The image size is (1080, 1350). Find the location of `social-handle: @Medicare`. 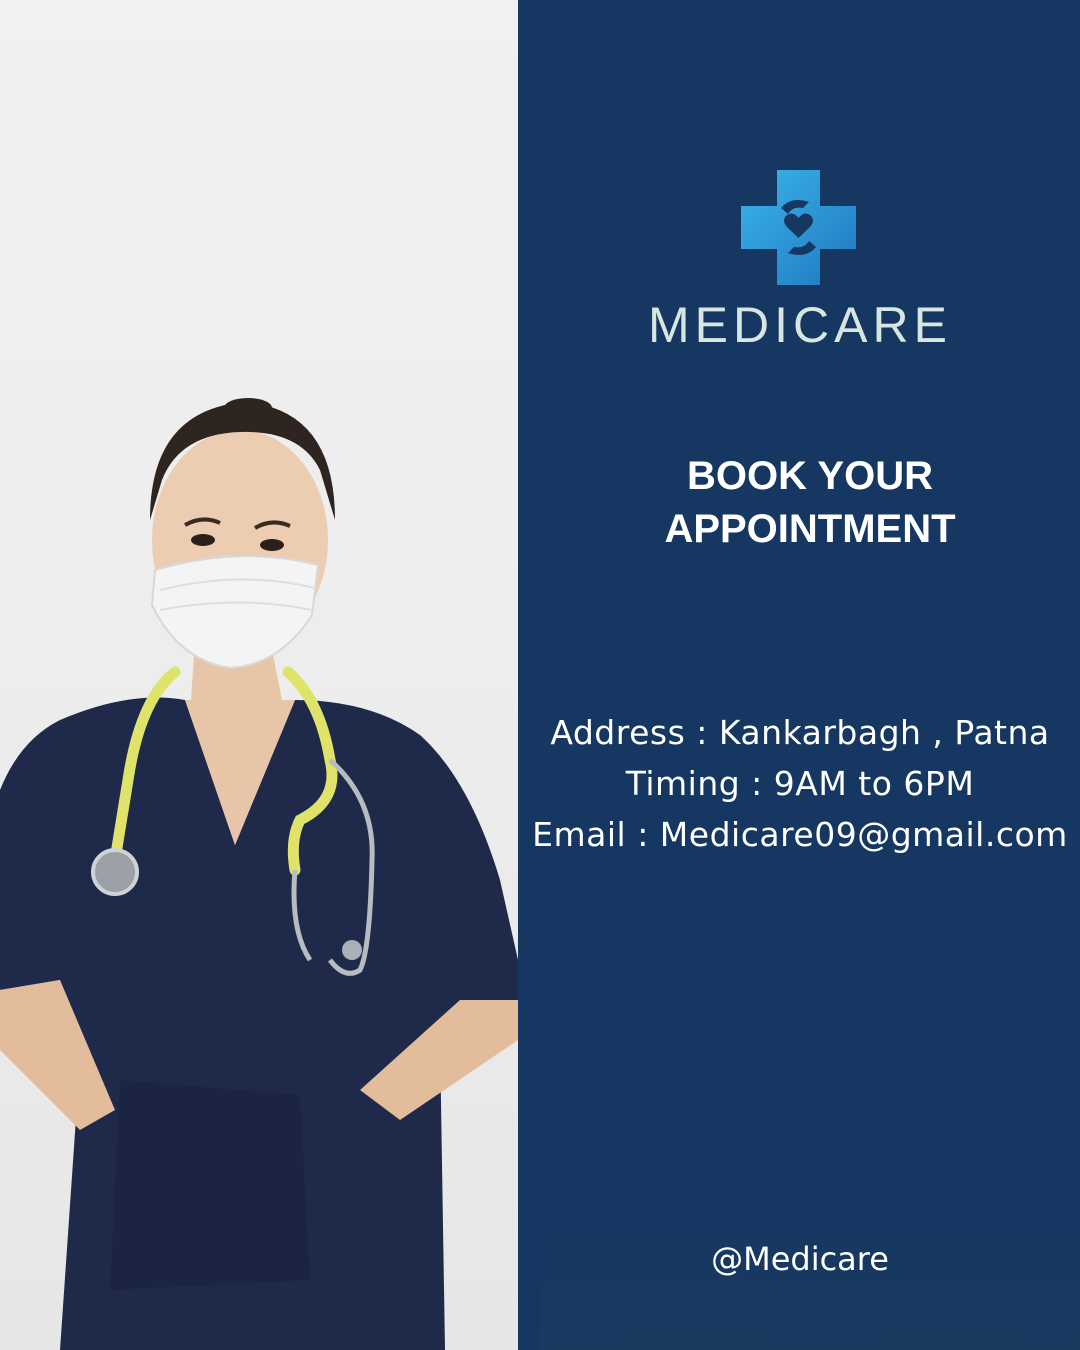

social-handle: @Medicare is located at coordinates (800, 1259).